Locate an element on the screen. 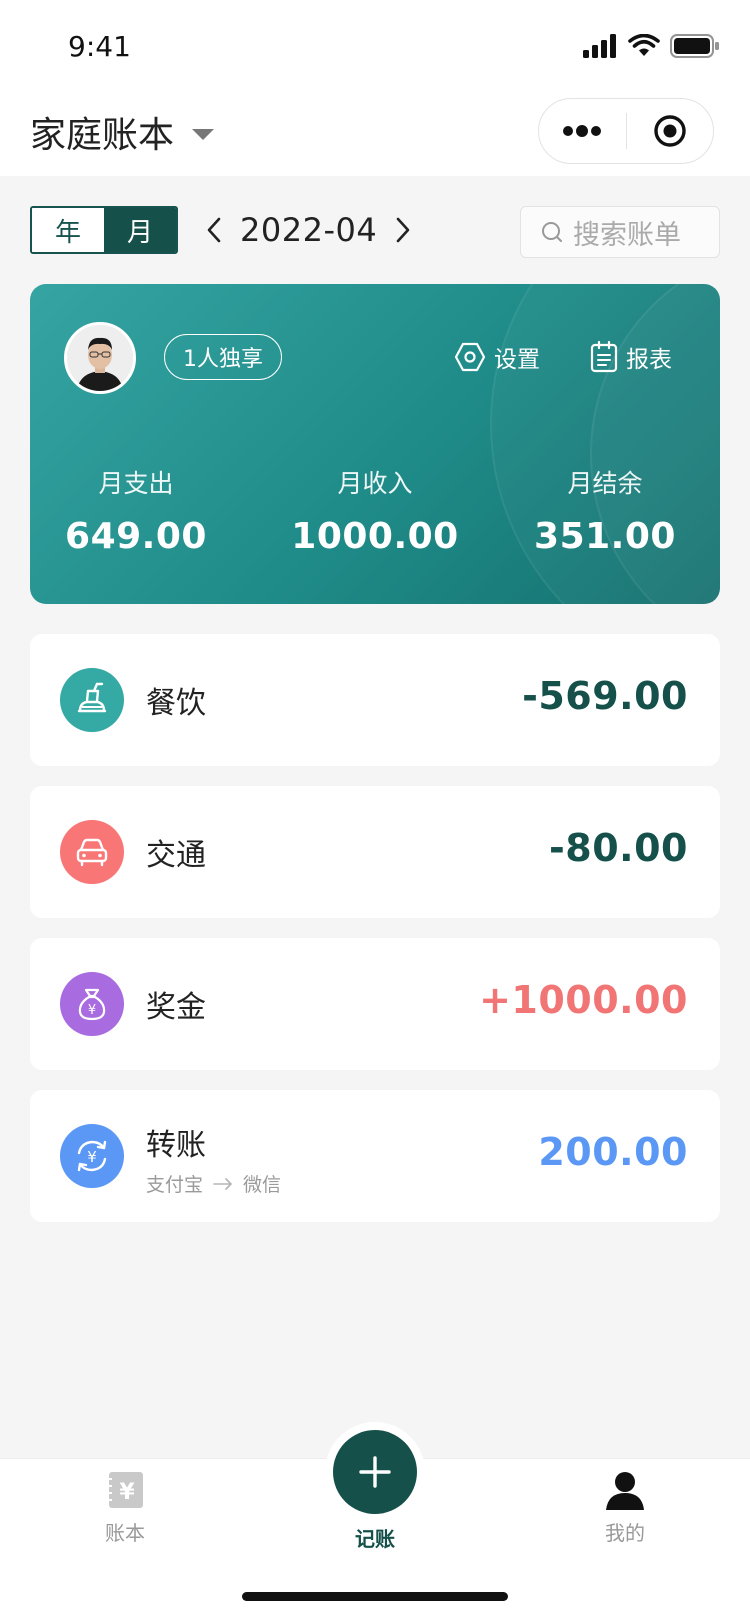 The height and width of the screenshot is (1624, 750). ledger-switcher: 家庭账本 is located at coordinates (122, 132).